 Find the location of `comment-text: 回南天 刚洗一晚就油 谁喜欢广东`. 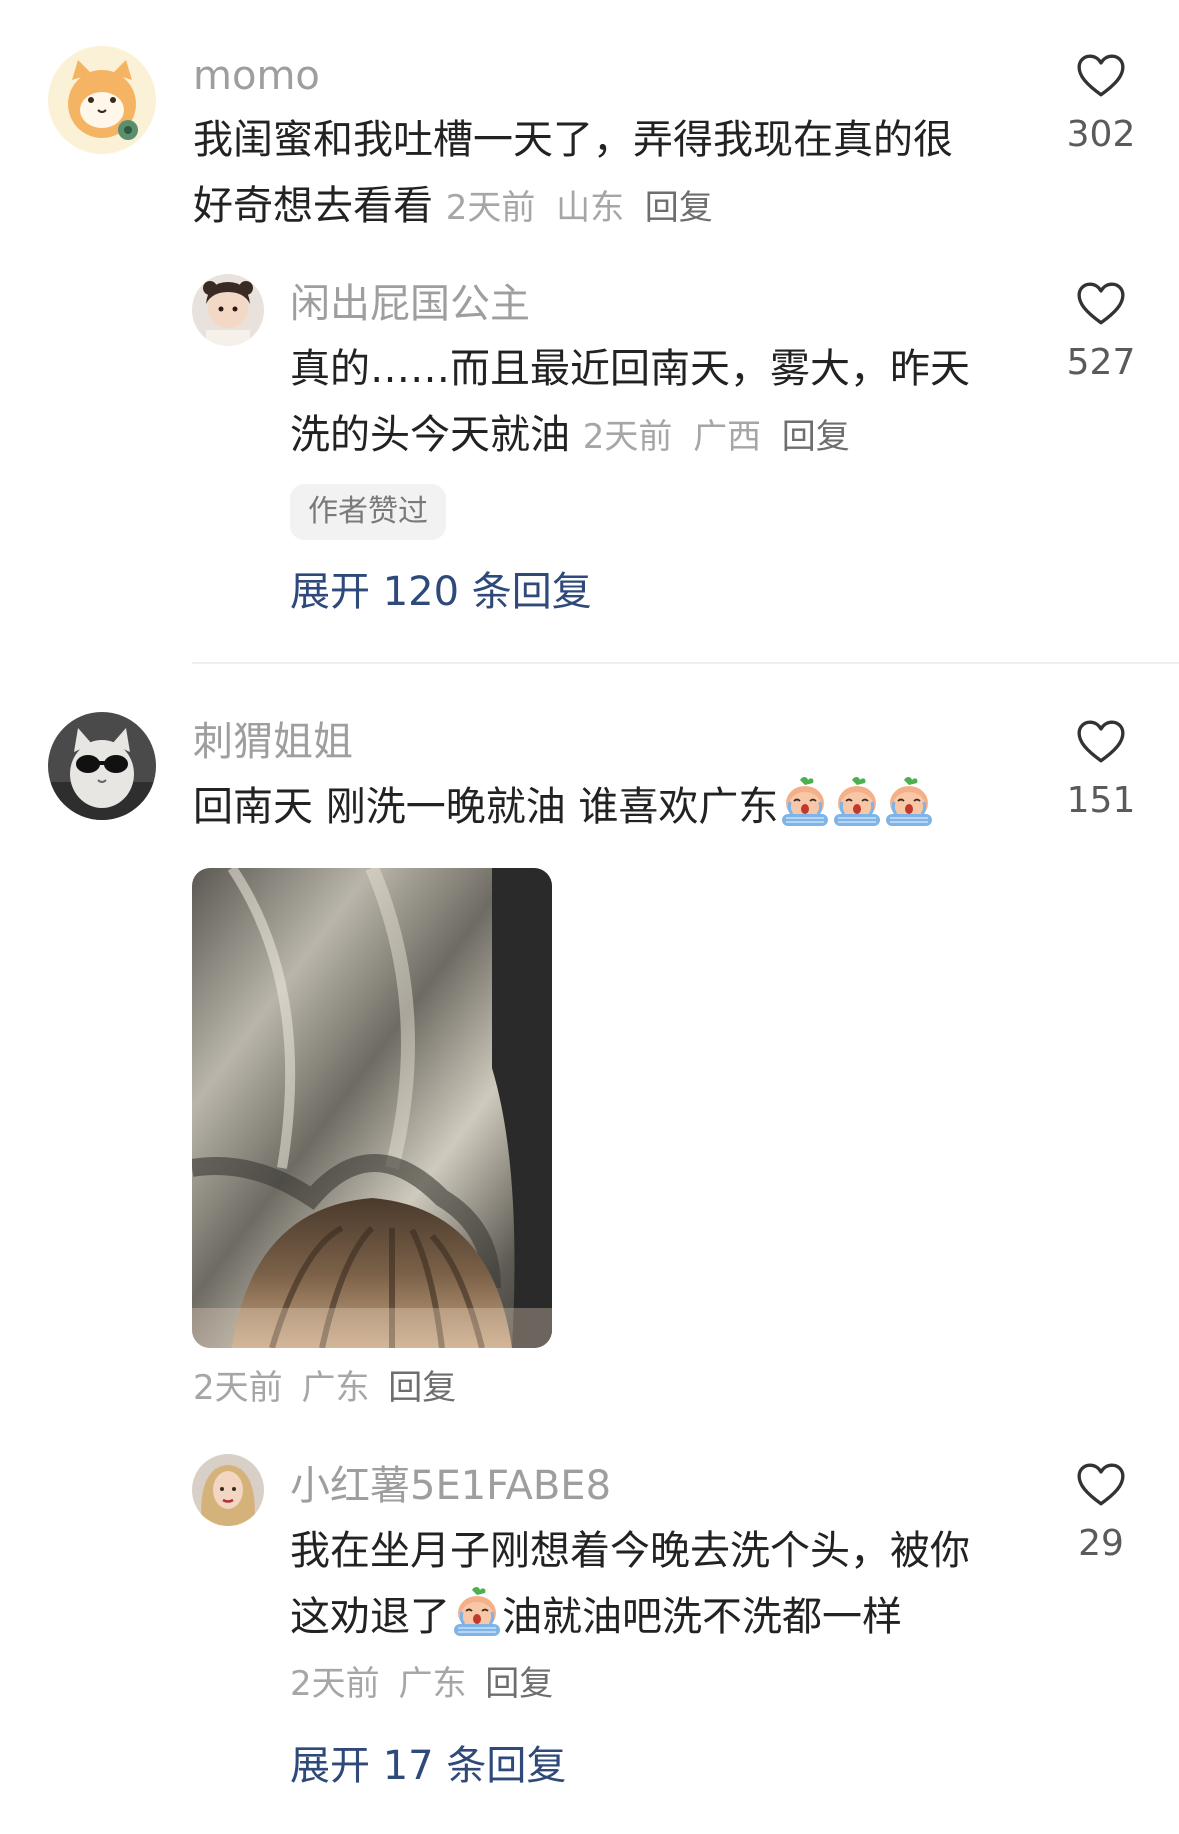

comment-text: 回南天 刚洗一晚就油 谁喜欢广东 is located at coordinates (613, 807).